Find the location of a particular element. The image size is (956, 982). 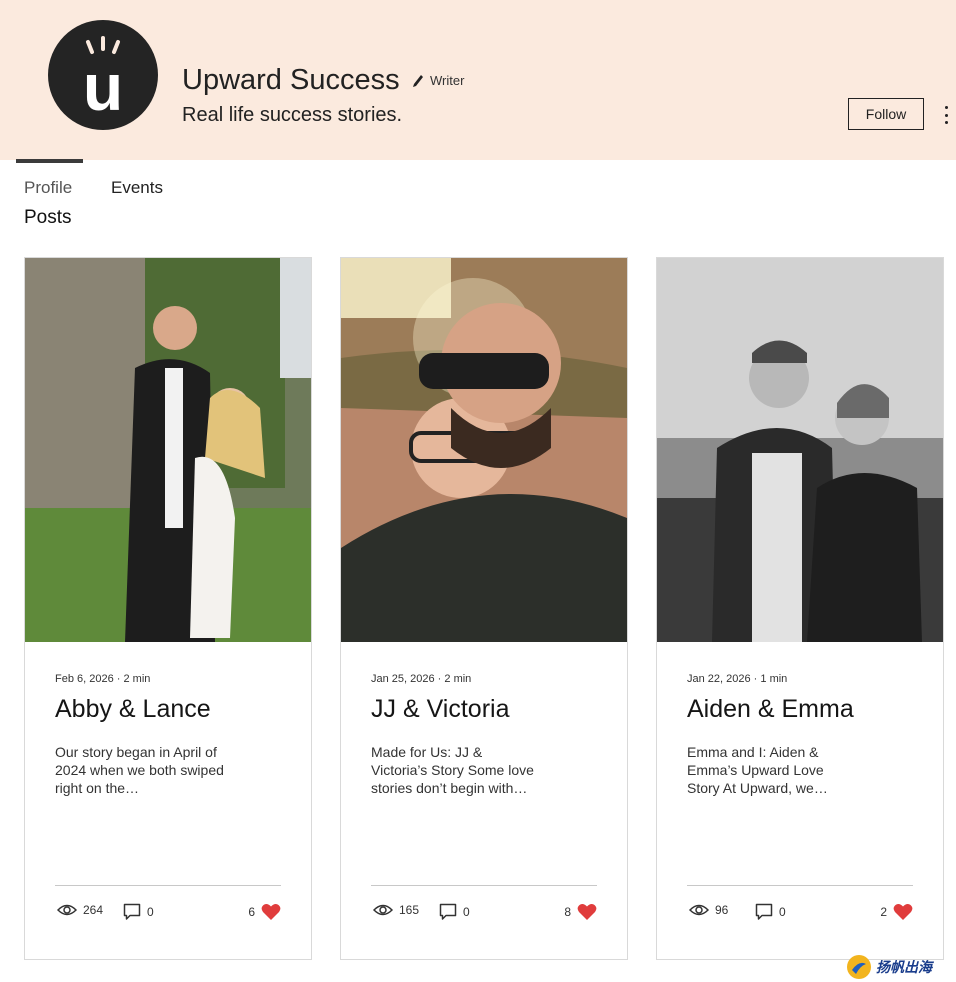

post-meta: Jan 25, 2026 · 2 min is located at coordinates (421, 679).